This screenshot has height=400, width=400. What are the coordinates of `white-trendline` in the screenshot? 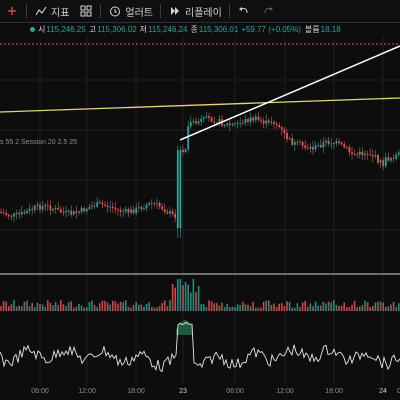 It's located at (289, 93).